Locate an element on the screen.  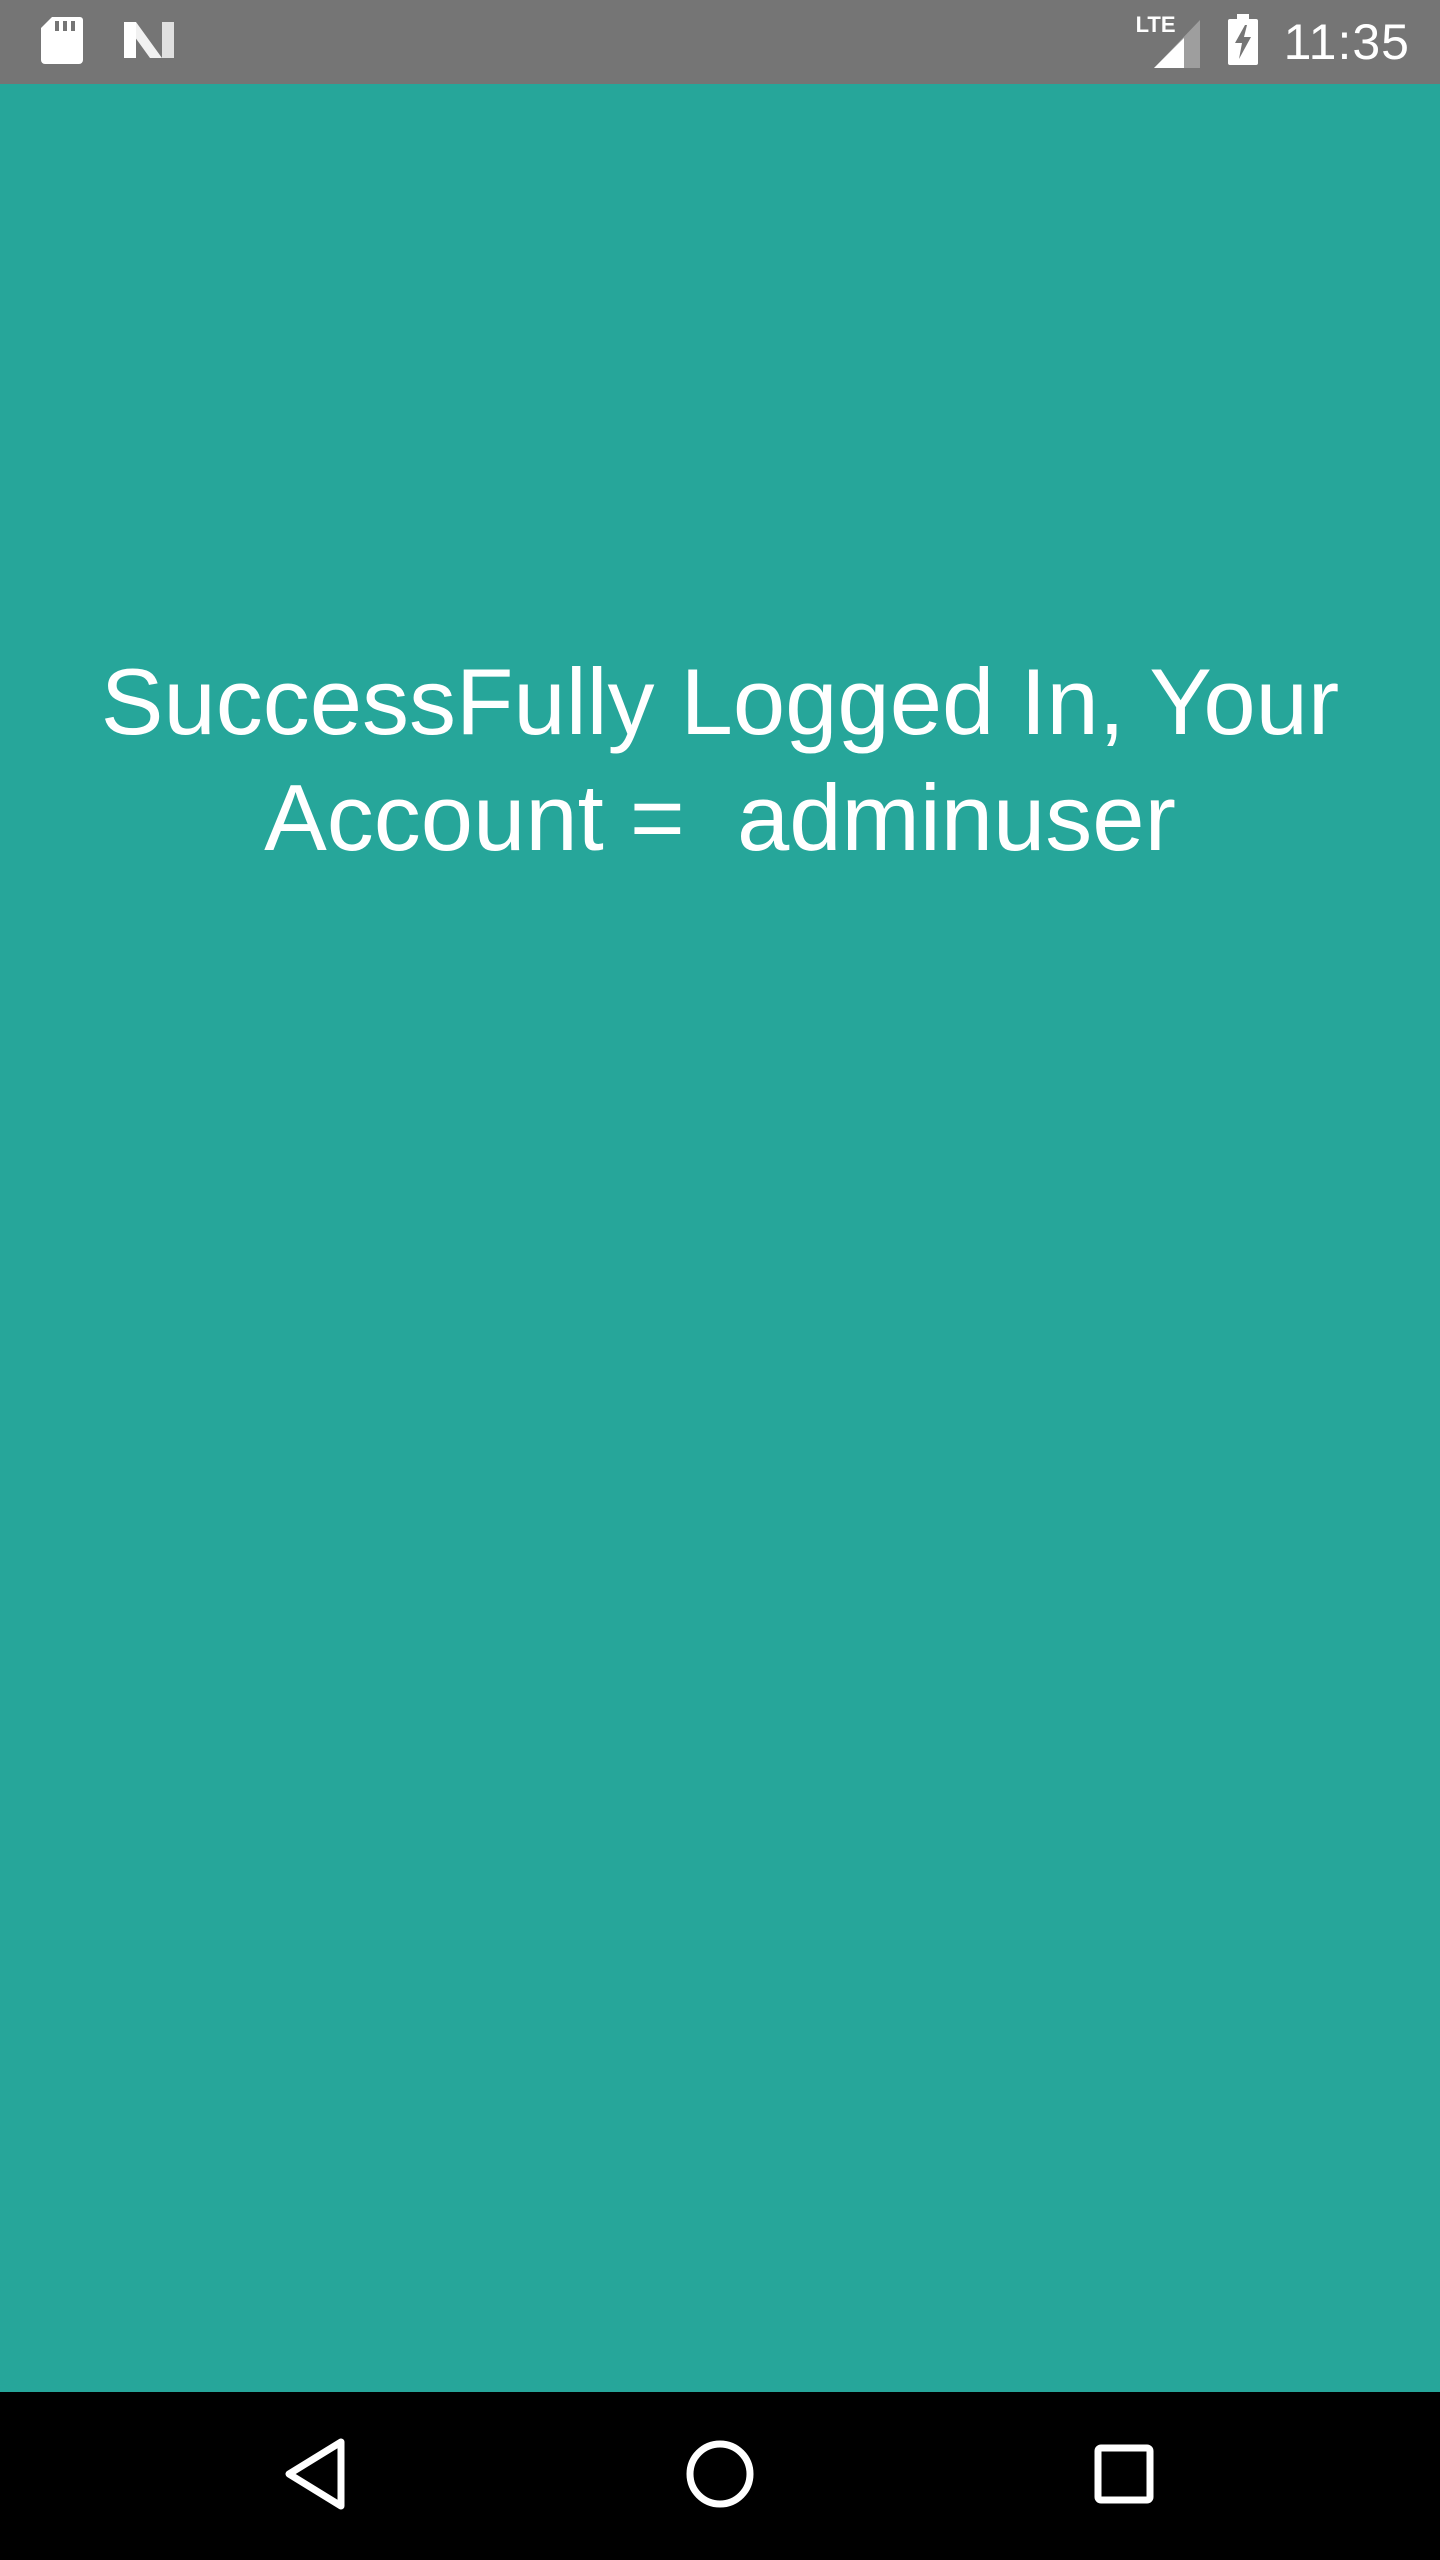
back-icon is located at coordinates (316, 2476).